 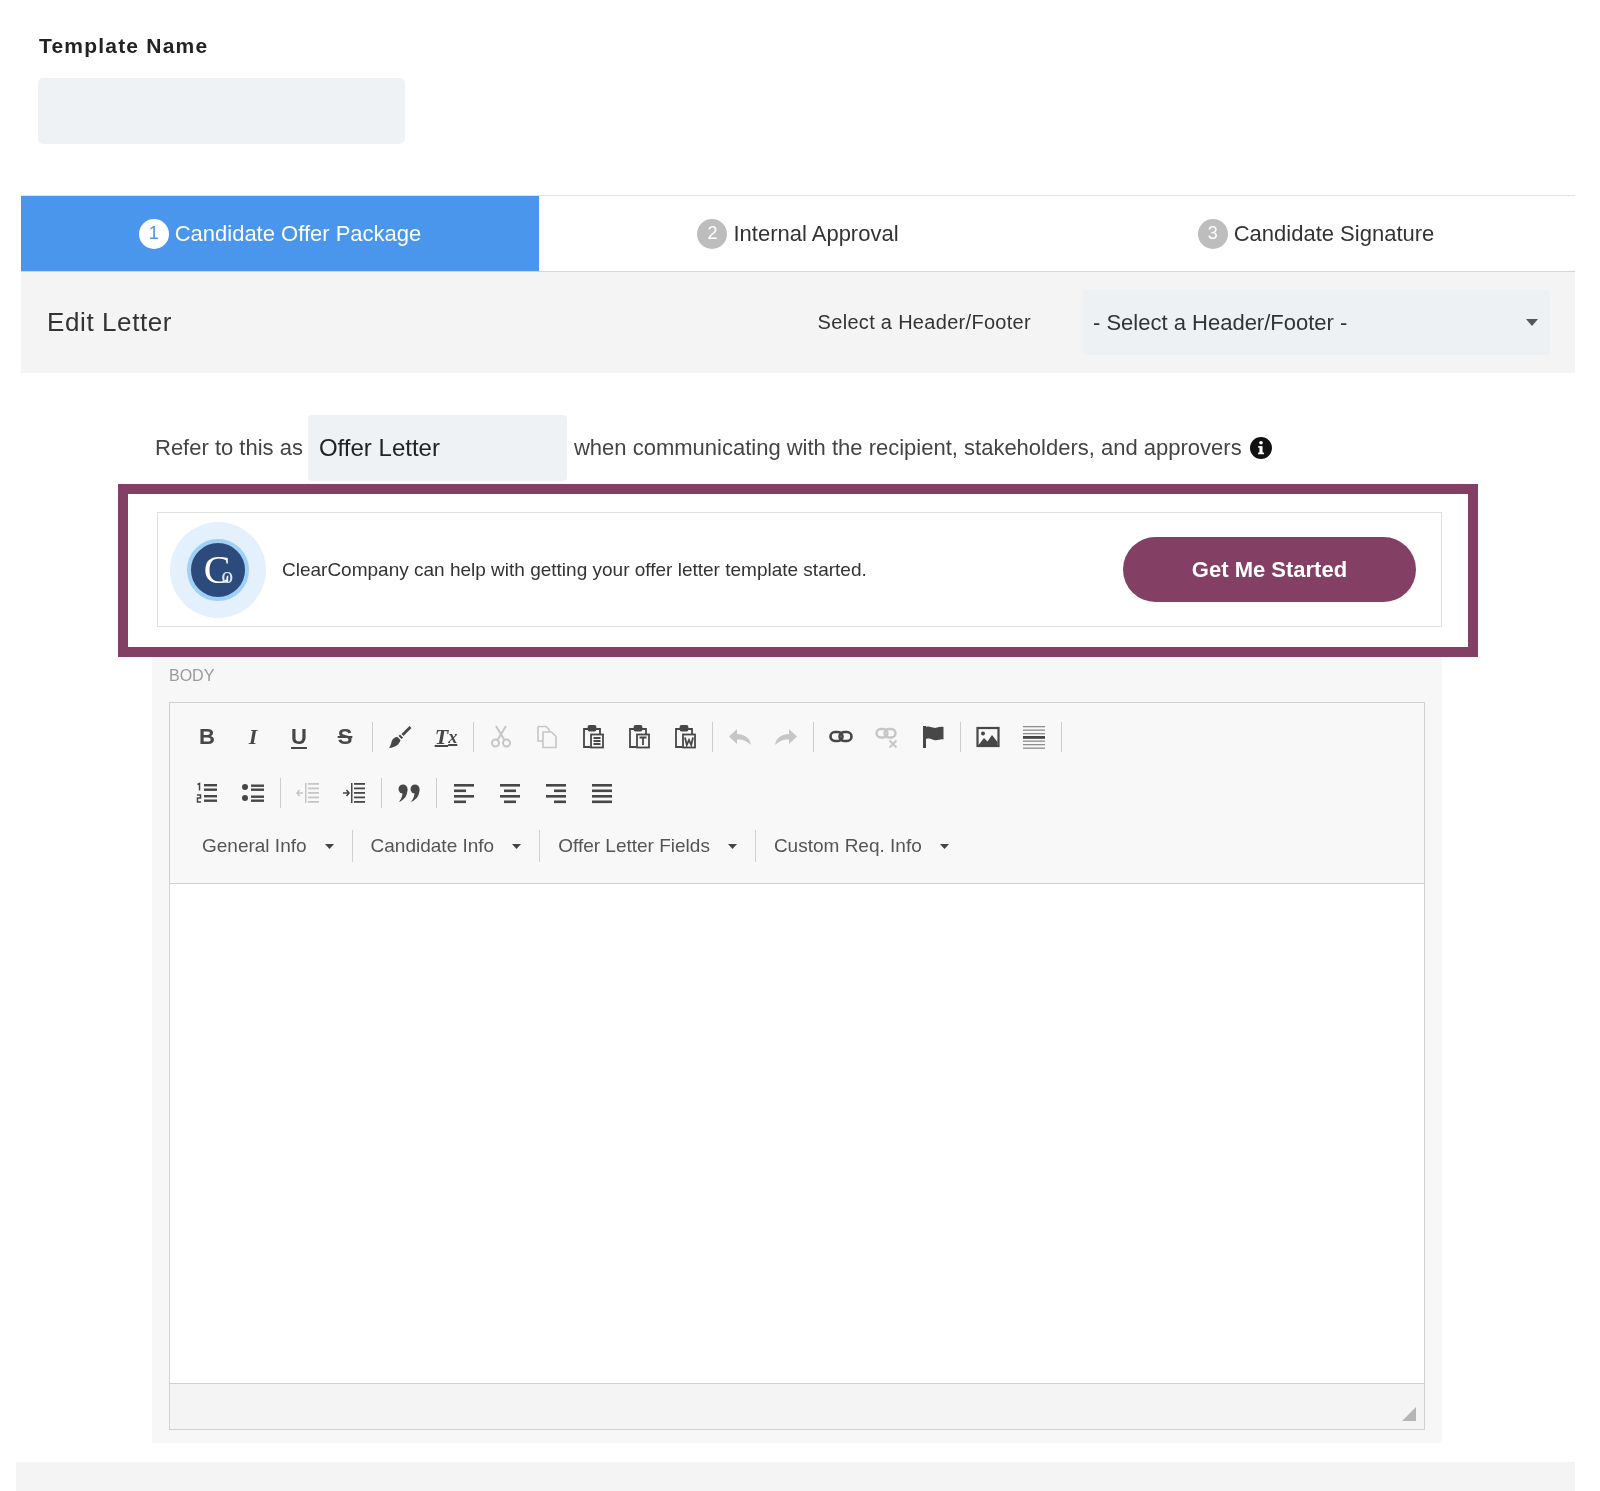 I want to click on flag-icon, so click(x=933, y=737).